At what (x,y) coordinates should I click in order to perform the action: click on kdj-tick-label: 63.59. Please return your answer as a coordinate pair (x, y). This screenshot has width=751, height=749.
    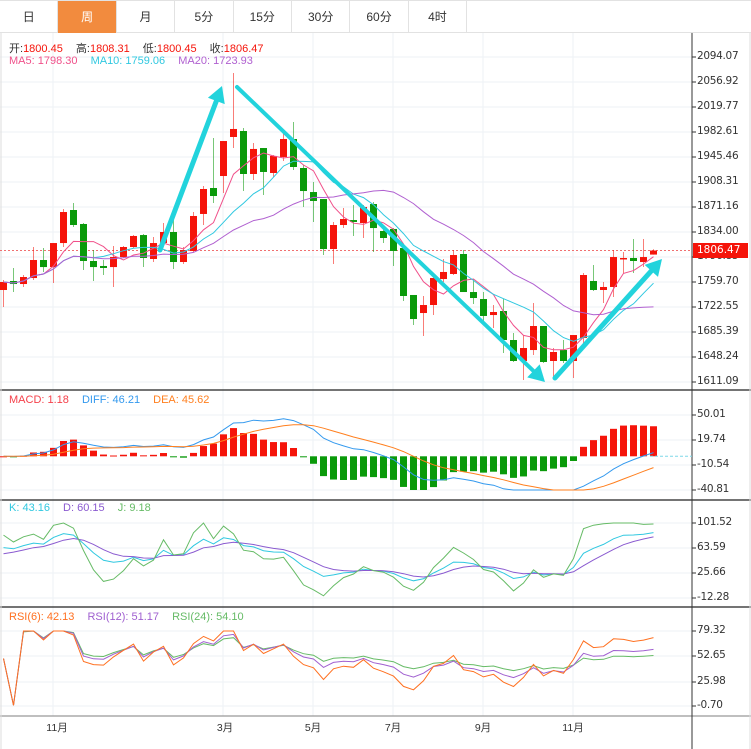
    Looking at the image, I should click on (711, 547).